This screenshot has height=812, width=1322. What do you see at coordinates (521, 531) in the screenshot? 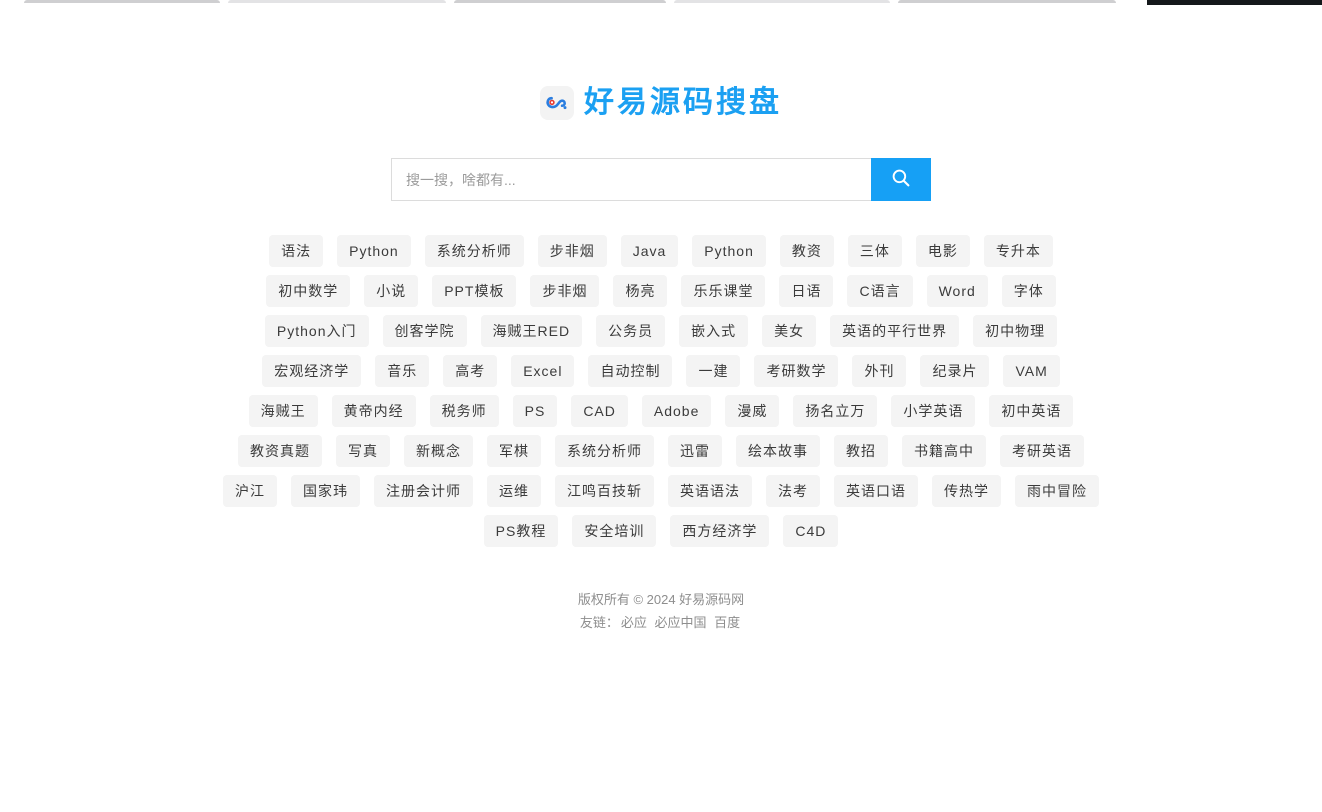
I see `hot-keyword-tag: PS教程` at bounding box center [521, 531].